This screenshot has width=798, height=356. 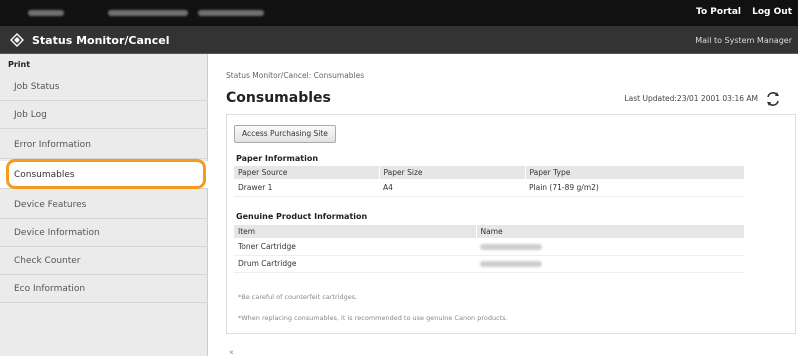 I want to click on last-updated-text: Last Updated:23/01 2001 03:16 AM, so click(x=691, y=98).